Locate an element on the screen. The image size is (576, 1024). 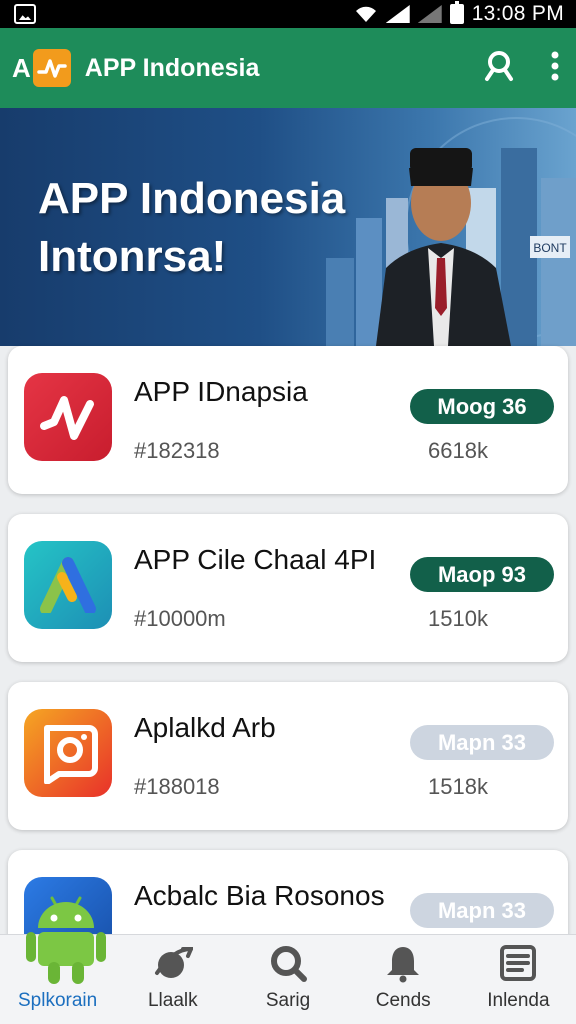
banner-sign: BONT is located at coordinates (550, 247).